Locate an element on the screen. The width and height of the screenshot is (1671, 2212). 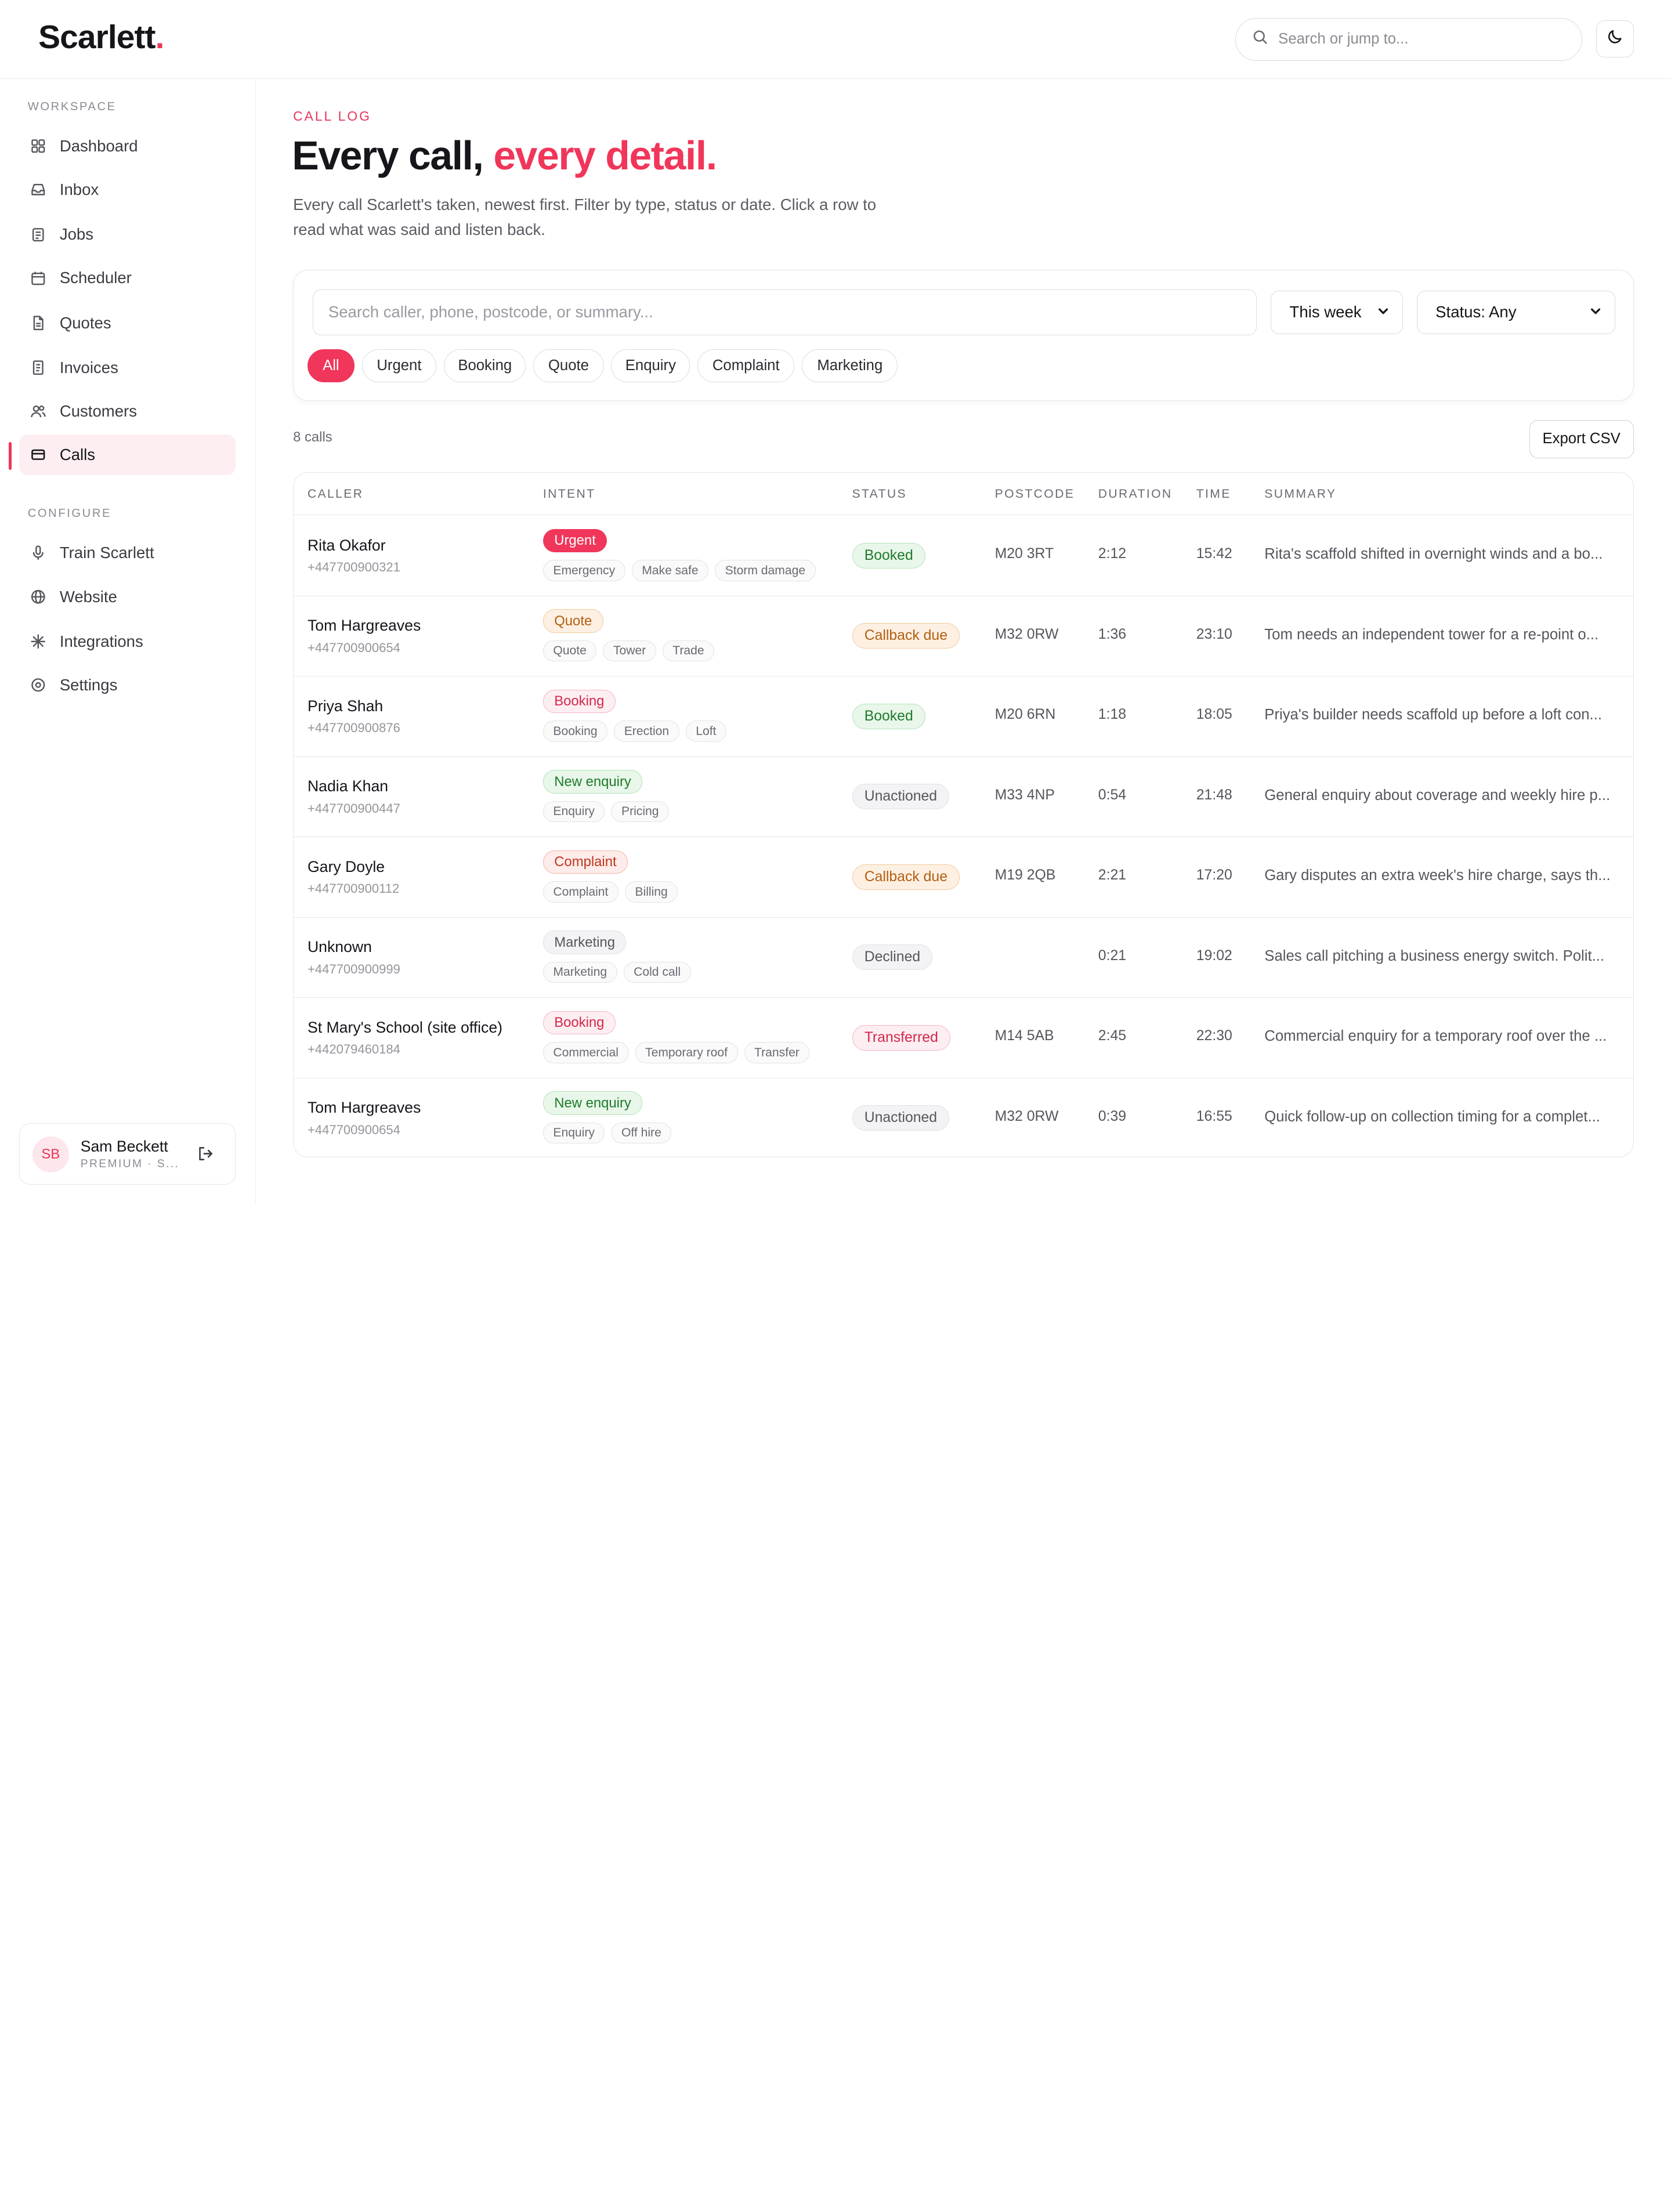
sidebar-item-invoices: Invoices is located at coordinates (127, 367).